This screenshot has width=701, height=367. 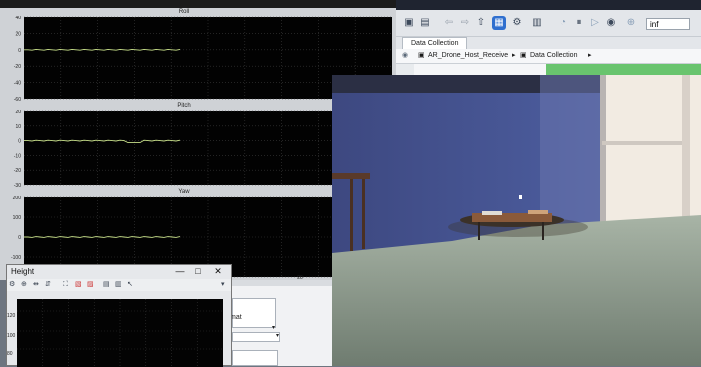 I want to click on height-toolbar: ⚙ ⊕ ⇹ ⇵ ⛶ ▧ ▨ ▤ ▥ ↖ ▾, so click(x=119, y=285).